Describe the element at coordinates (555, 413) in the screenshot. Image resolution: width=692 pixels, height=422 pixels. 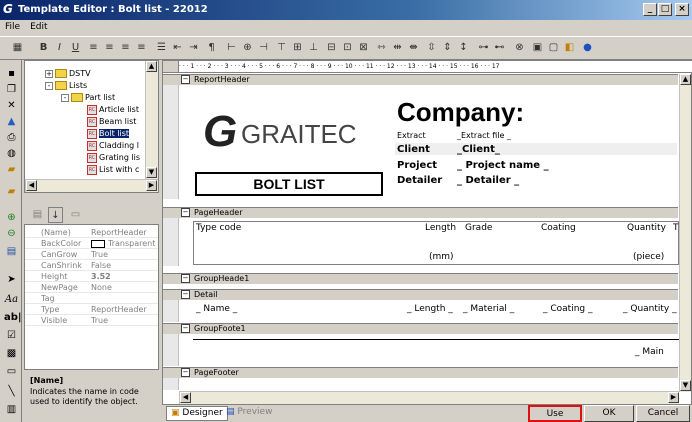
I see `use-button: Use` at that location.